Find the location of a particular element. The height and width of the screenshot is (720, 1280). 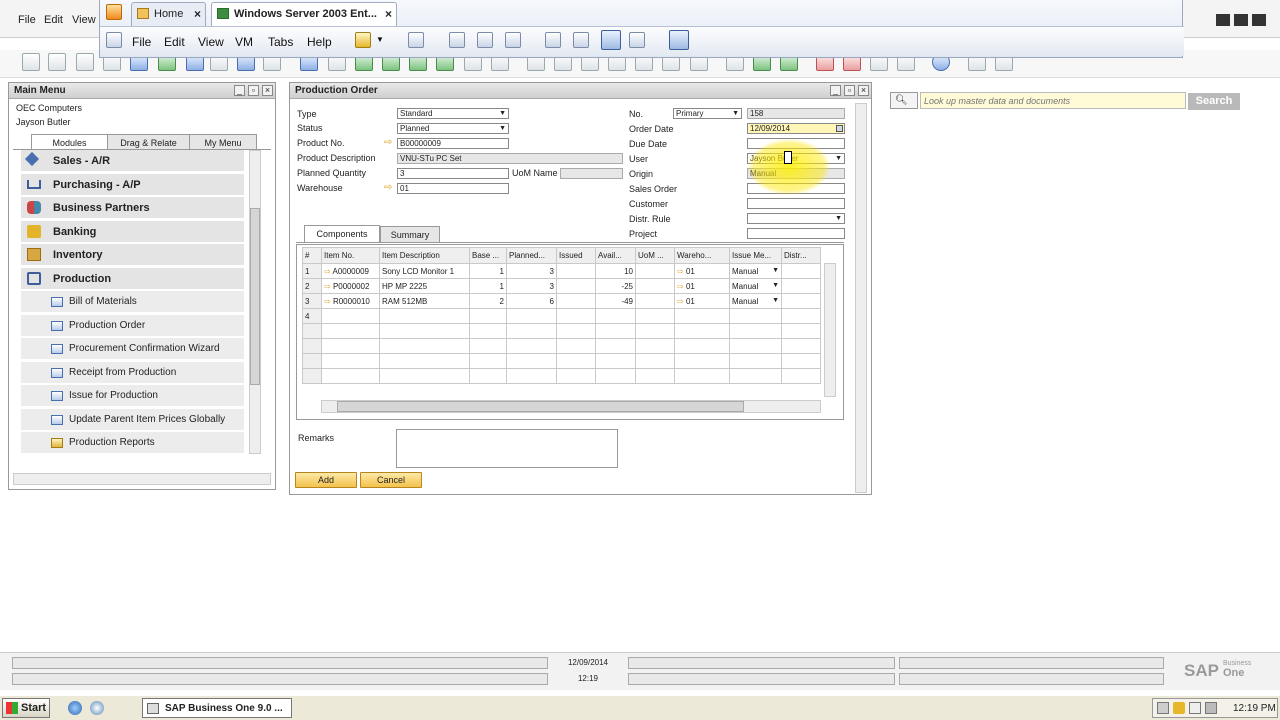

warehouse-cell is located at coordinates (702, 316).